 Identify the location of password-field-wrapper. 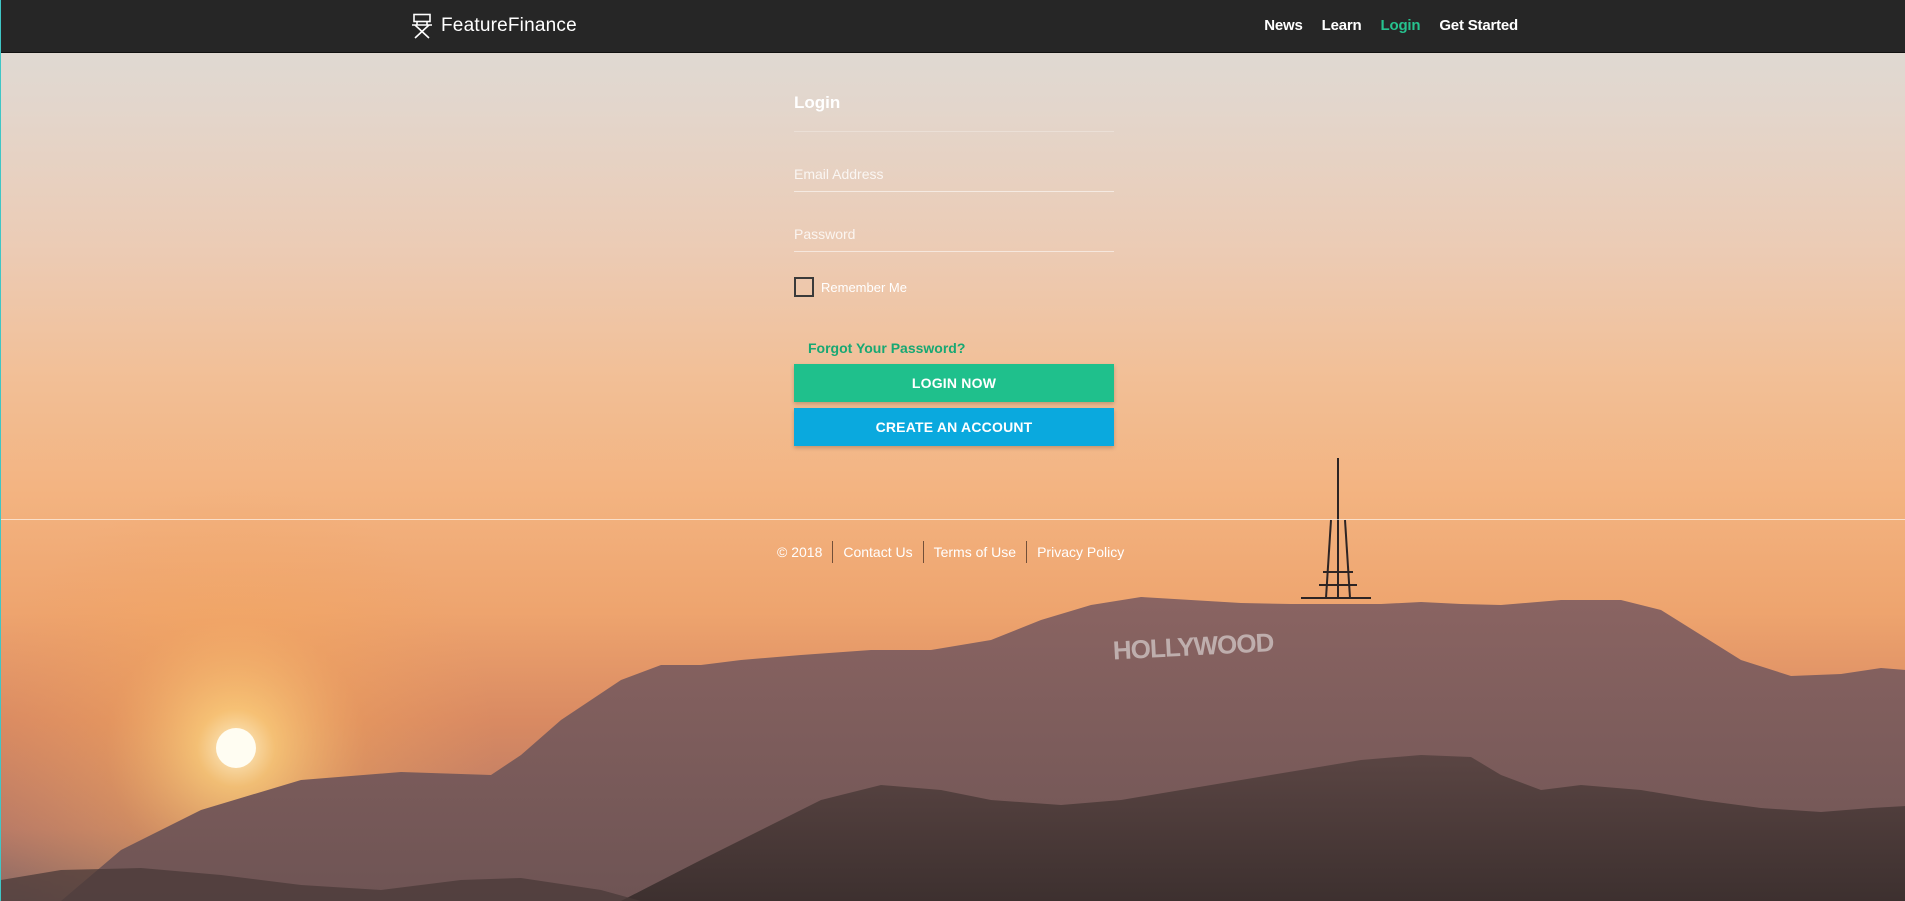
(954, 235).